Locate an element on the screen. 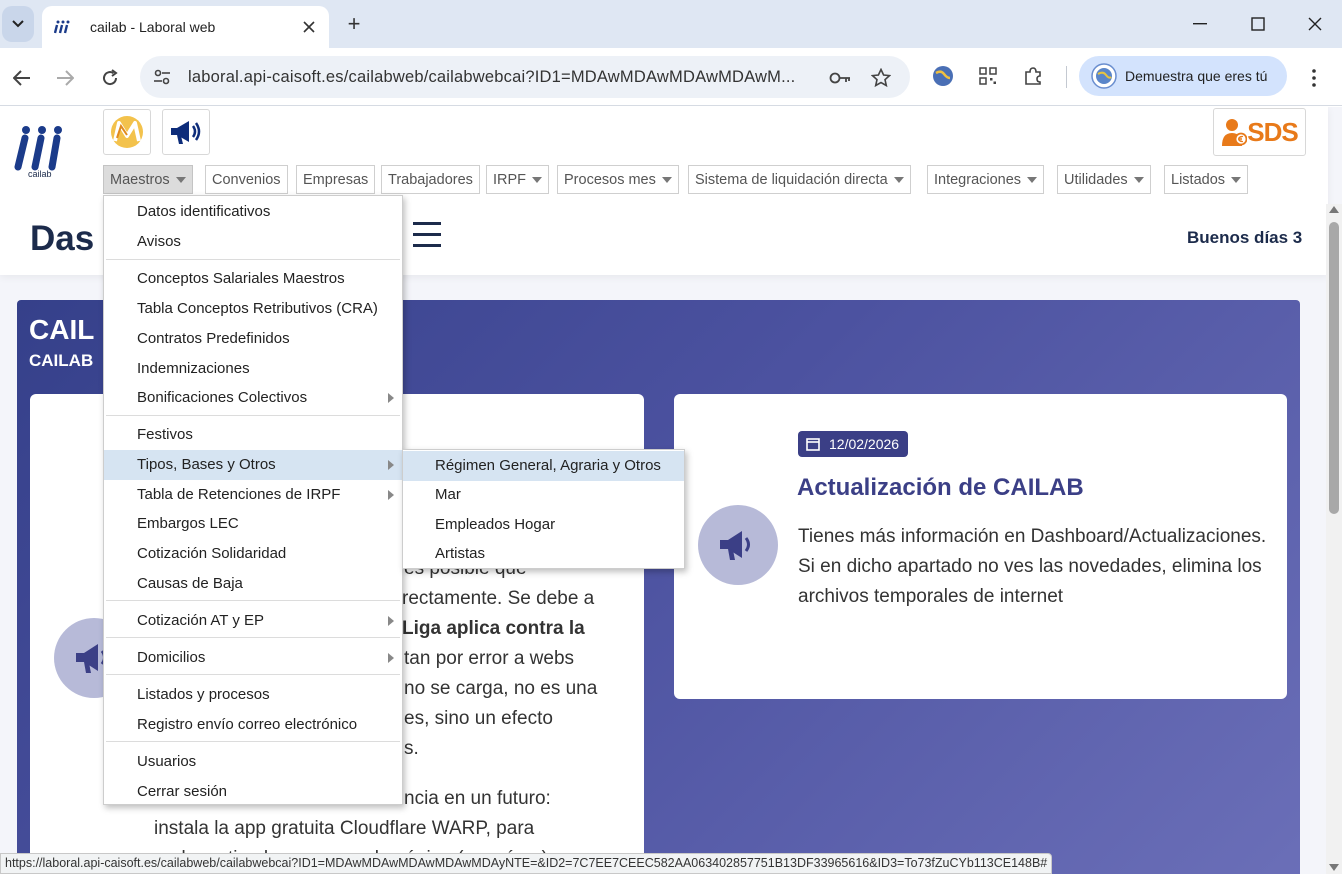 Image resolution: width=1342 pixels, height=874 pixels. maximize-button is located at coordinates (1258, 24).